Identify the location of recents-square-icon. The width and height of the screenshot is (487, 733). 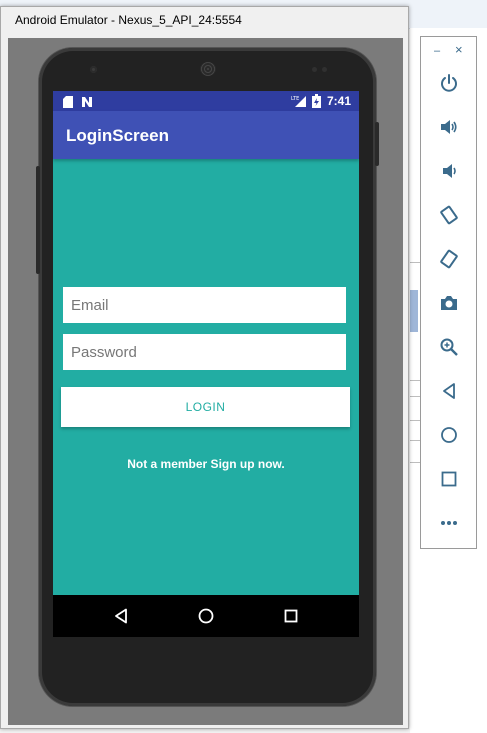
(291, 616).